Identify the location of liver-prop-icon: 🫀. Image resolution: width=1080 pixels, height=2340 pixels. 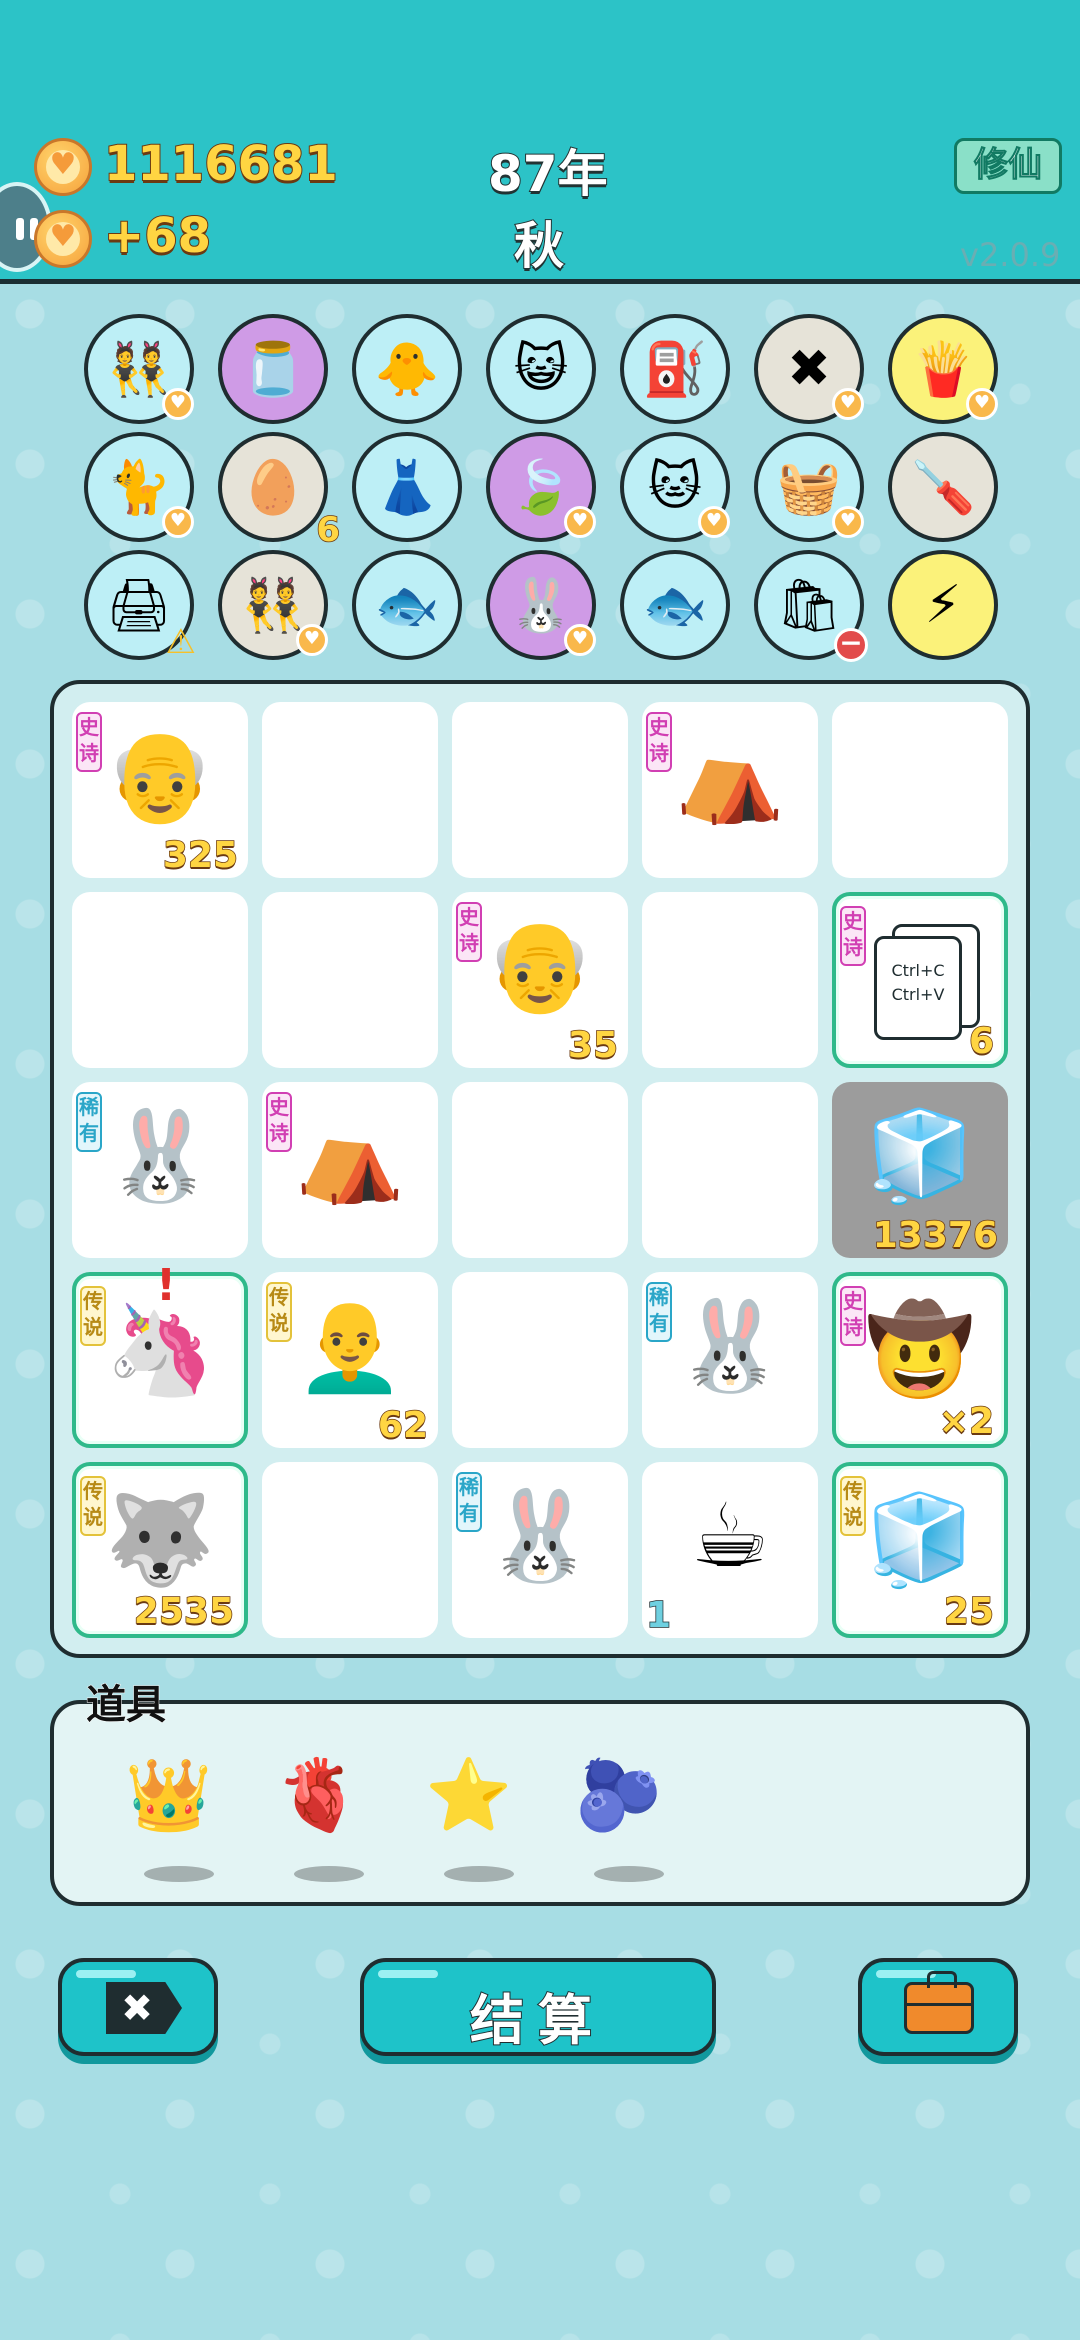
(319, 1795).